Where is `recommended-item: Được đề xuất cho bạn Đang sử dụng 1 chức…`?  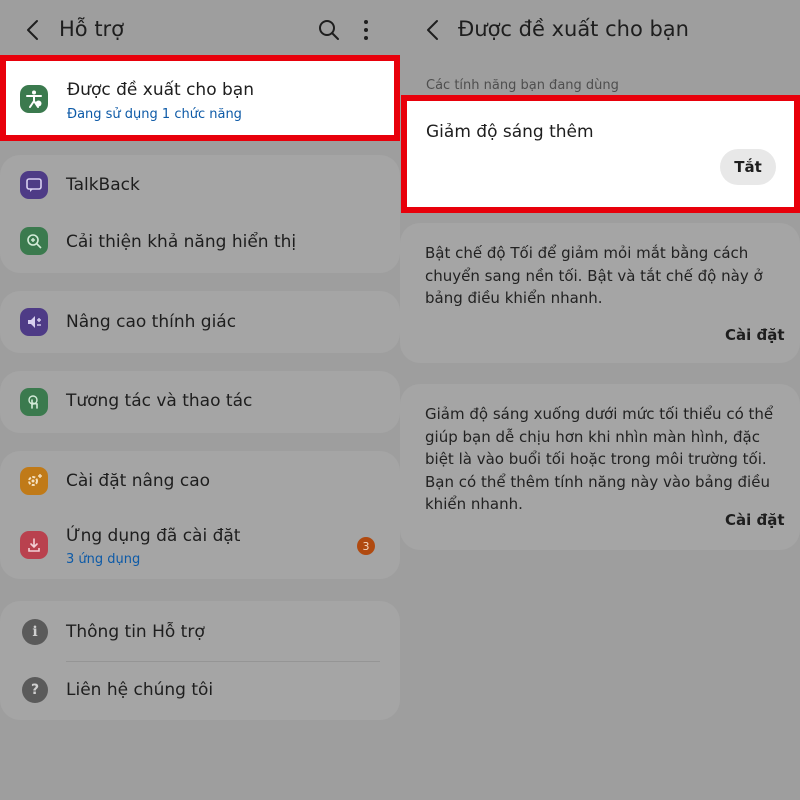
recommended-item: Được đề xuất cho bạn Đang sử dụng 1 chức… is located at coordinates (200, 98).